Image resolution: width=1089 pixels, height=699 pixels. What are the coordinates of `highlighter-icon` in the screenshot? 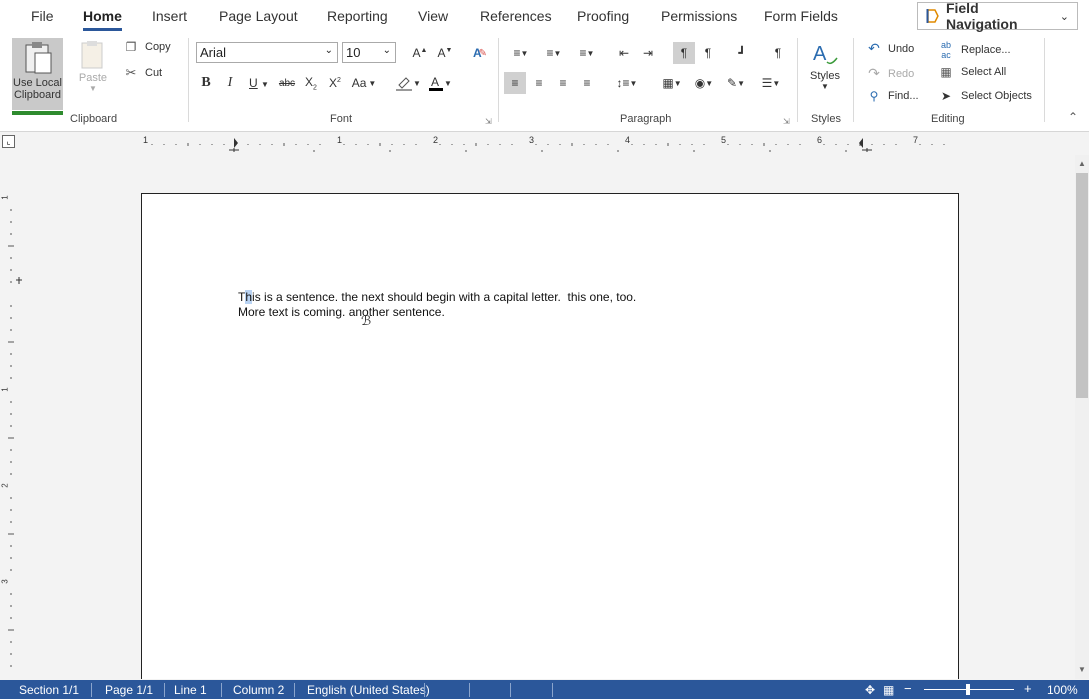 It's located at (404, 84).